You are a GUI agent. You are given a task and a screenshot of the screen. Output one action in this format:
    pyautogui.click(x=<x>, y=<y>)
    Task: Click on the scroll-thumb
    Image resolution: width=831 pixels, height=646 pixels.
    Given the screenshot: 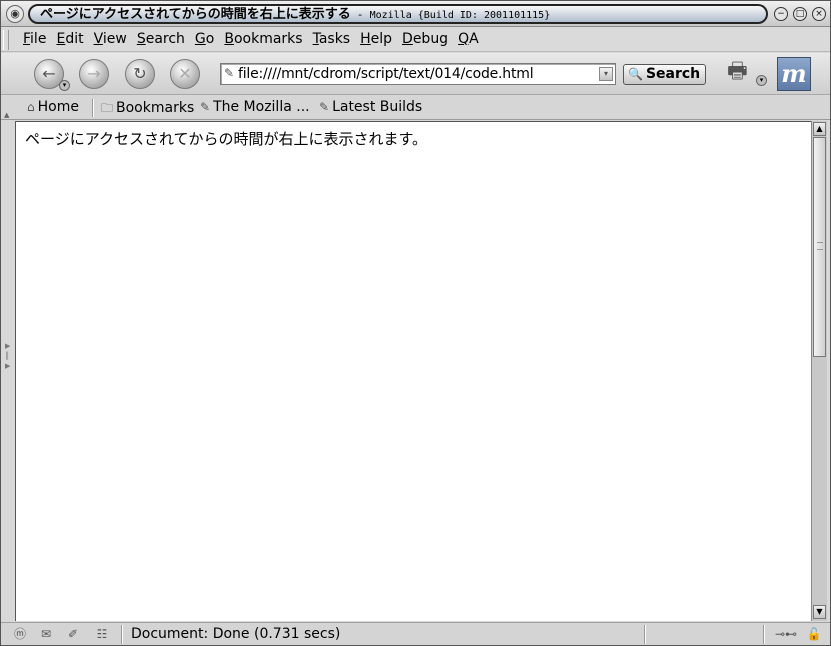 What is the action you would take?
    pyautogui.click(x=819, y=247)
    